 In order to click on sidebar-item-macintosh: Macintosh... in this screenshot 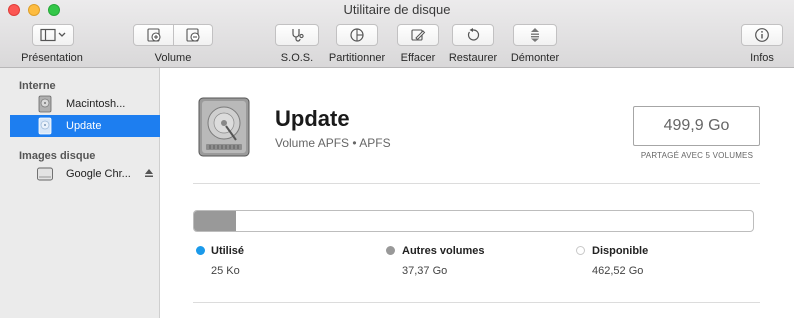, I will do `click(85, 104)`.